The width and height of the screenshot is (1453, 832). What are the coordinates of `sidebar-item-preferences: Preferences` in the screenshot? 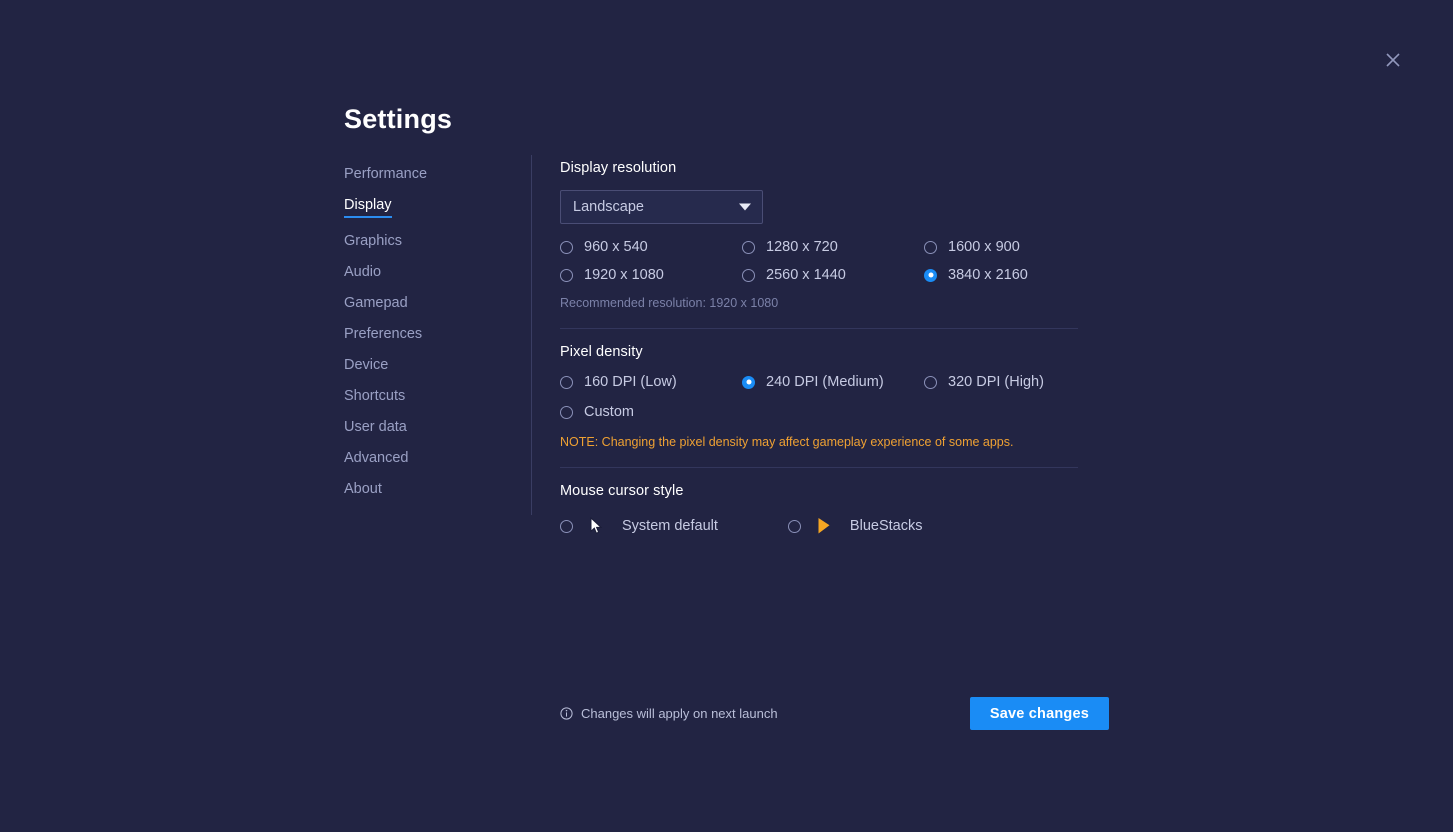 It's located at (383, 334).